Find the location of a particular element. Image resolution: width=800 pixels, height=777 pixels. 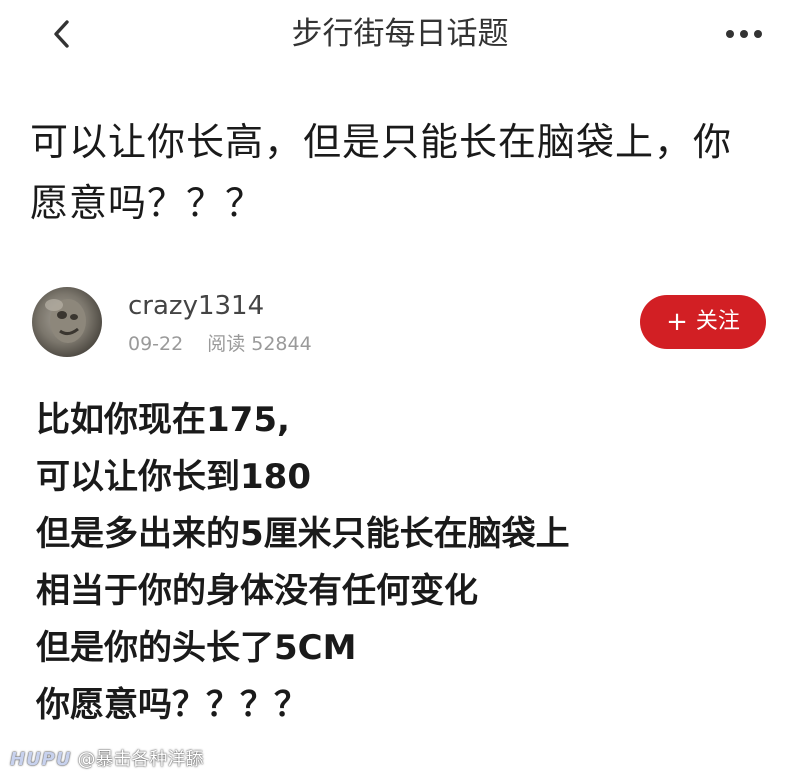

body-line: 你愿意吗？？？？ is located at coordinates (172, 705).